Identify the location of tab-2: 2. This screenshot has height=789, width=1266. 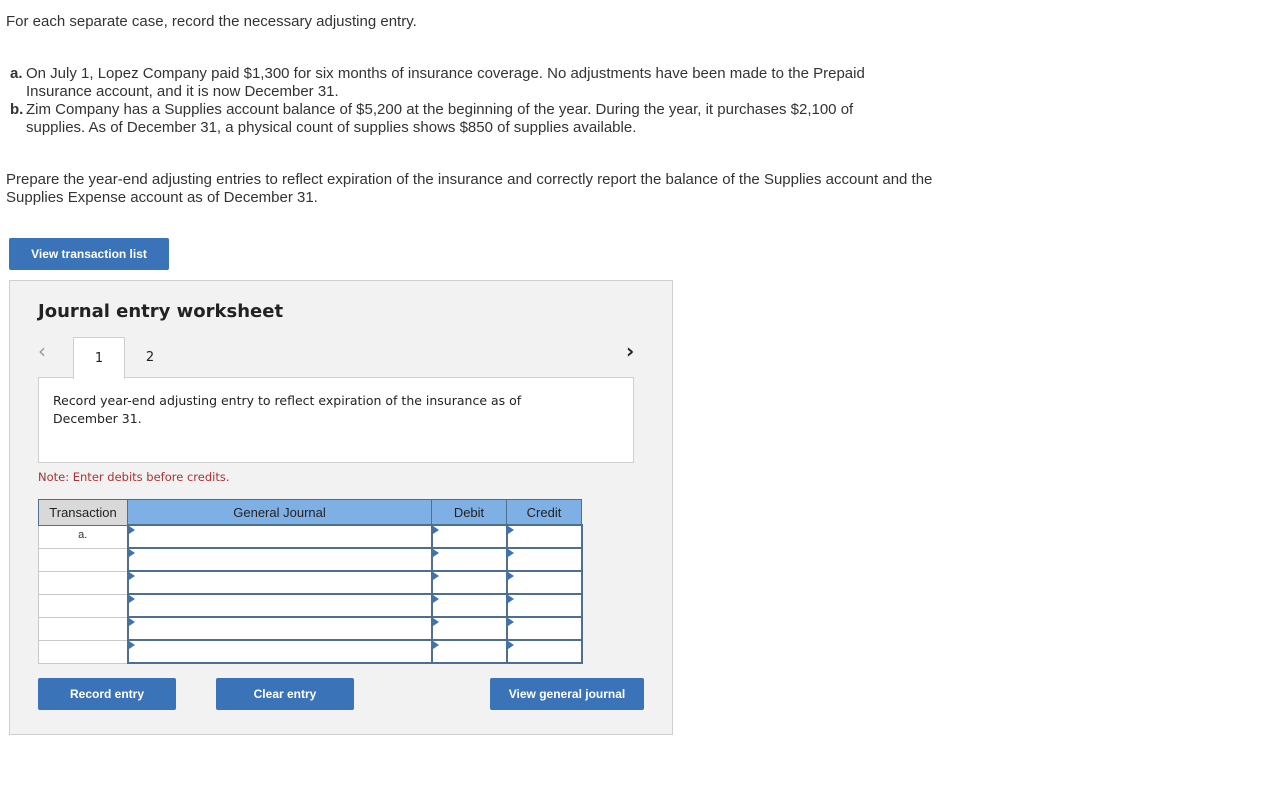
(150, 357).